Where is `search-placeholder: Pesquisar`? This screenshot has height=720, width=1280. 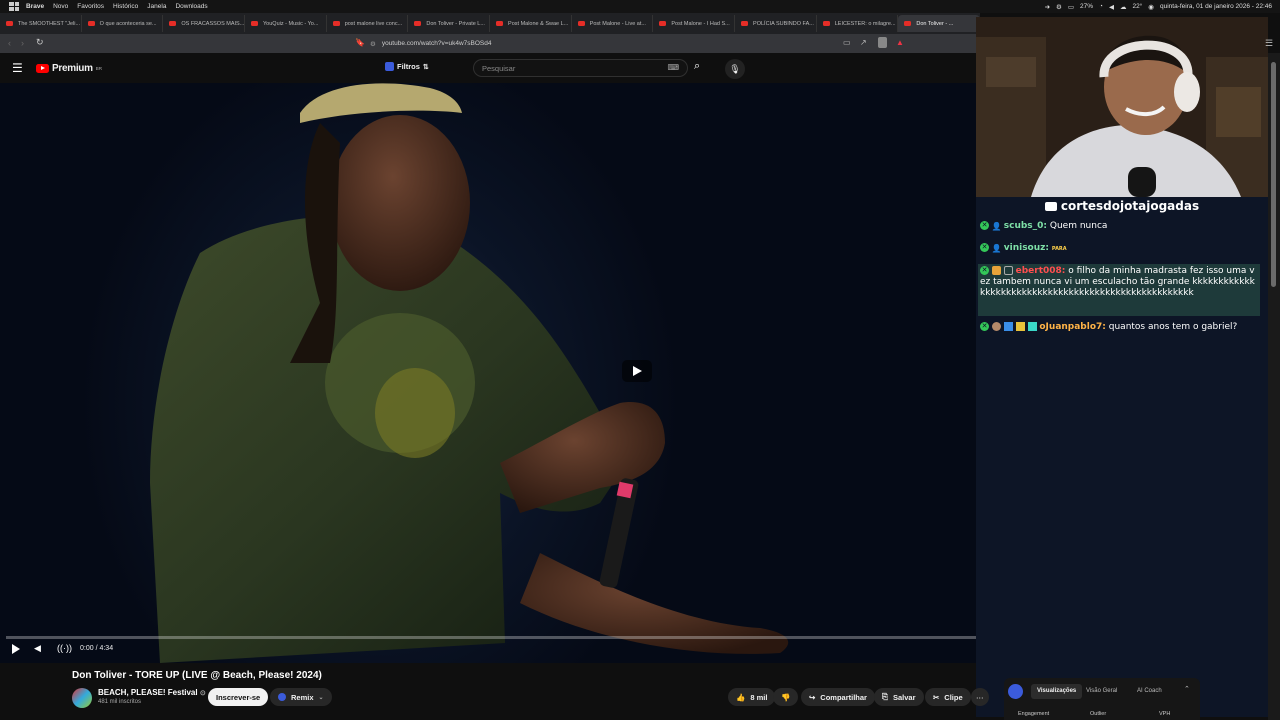
search-placeholder: Pesquisar is located at coordinates (499, 68).